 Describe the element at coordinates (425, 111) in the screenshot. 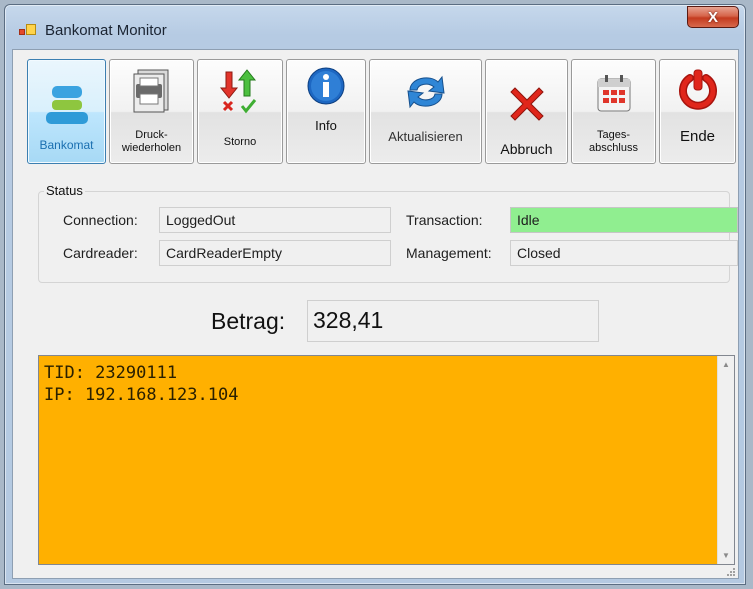

I see `refresh-button: Aktualisieren` at that location.